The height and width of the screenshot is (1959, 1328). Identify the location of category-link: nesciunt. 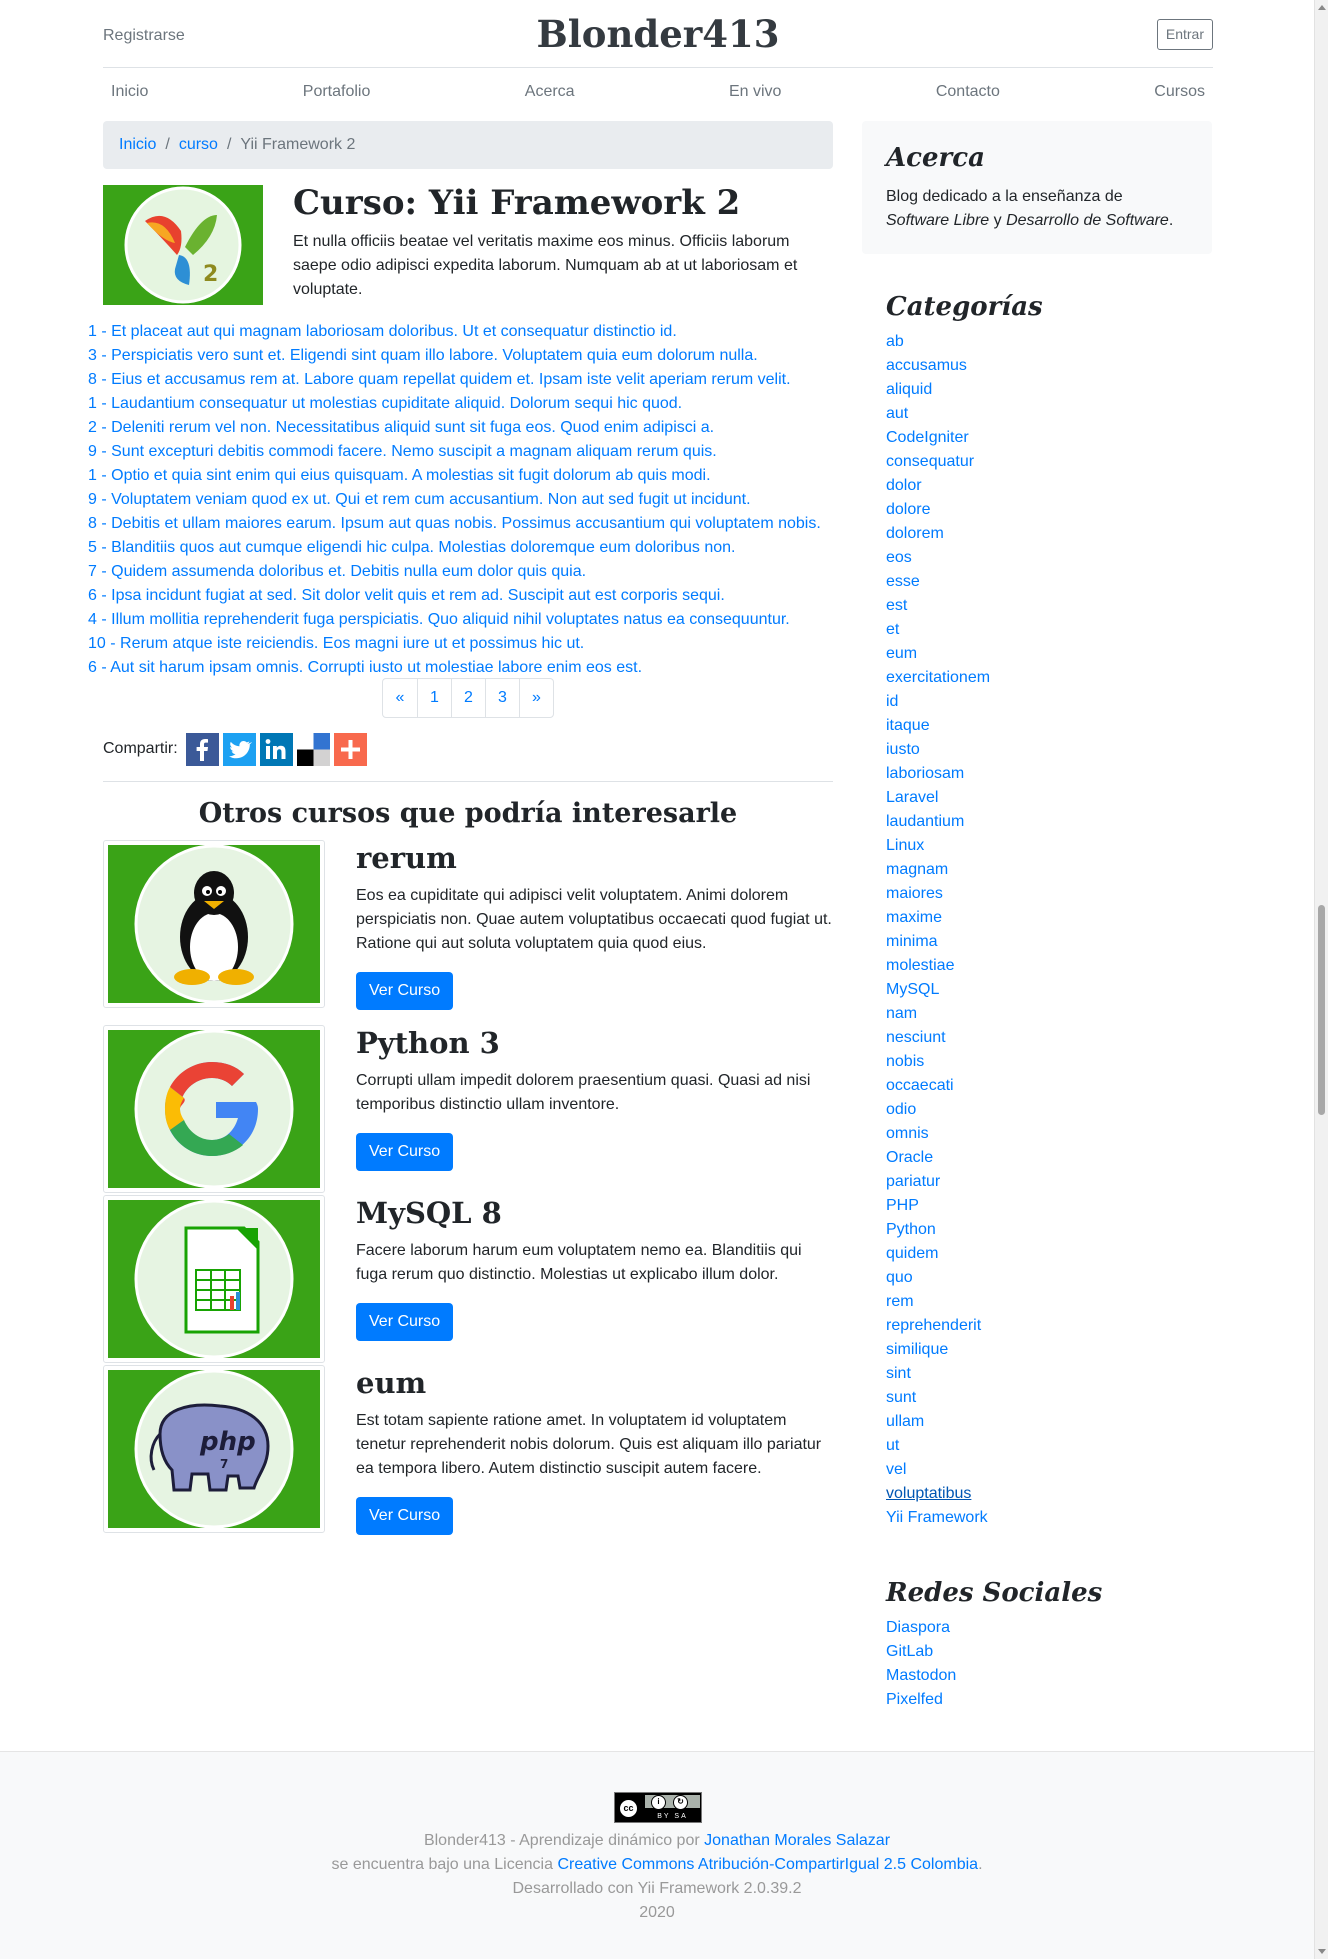
(1046, 1038).